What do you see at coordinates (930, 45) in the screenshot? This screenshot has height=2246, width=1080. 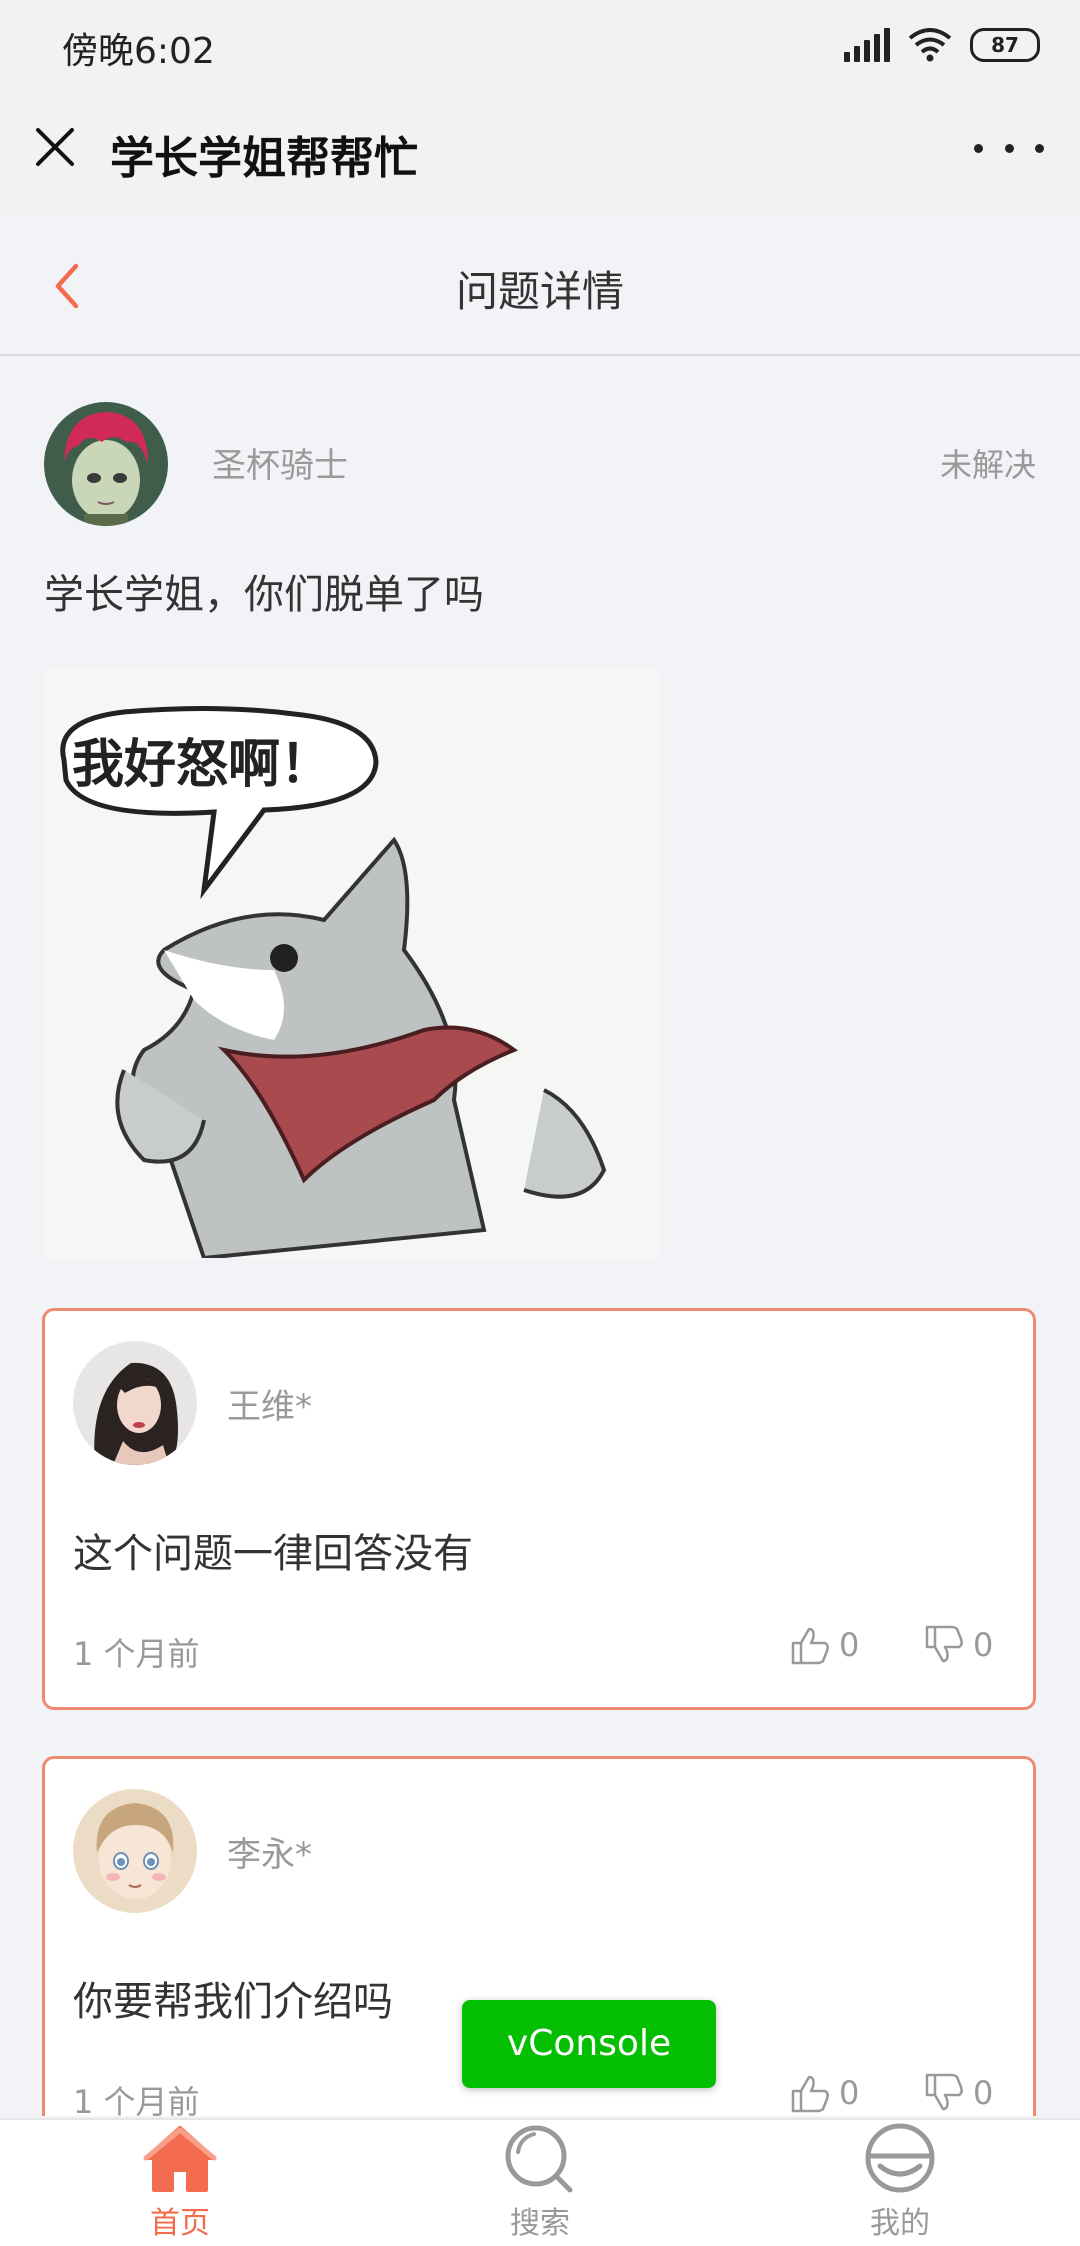 I see `wifi-icon` at bounding box center [930, 45].